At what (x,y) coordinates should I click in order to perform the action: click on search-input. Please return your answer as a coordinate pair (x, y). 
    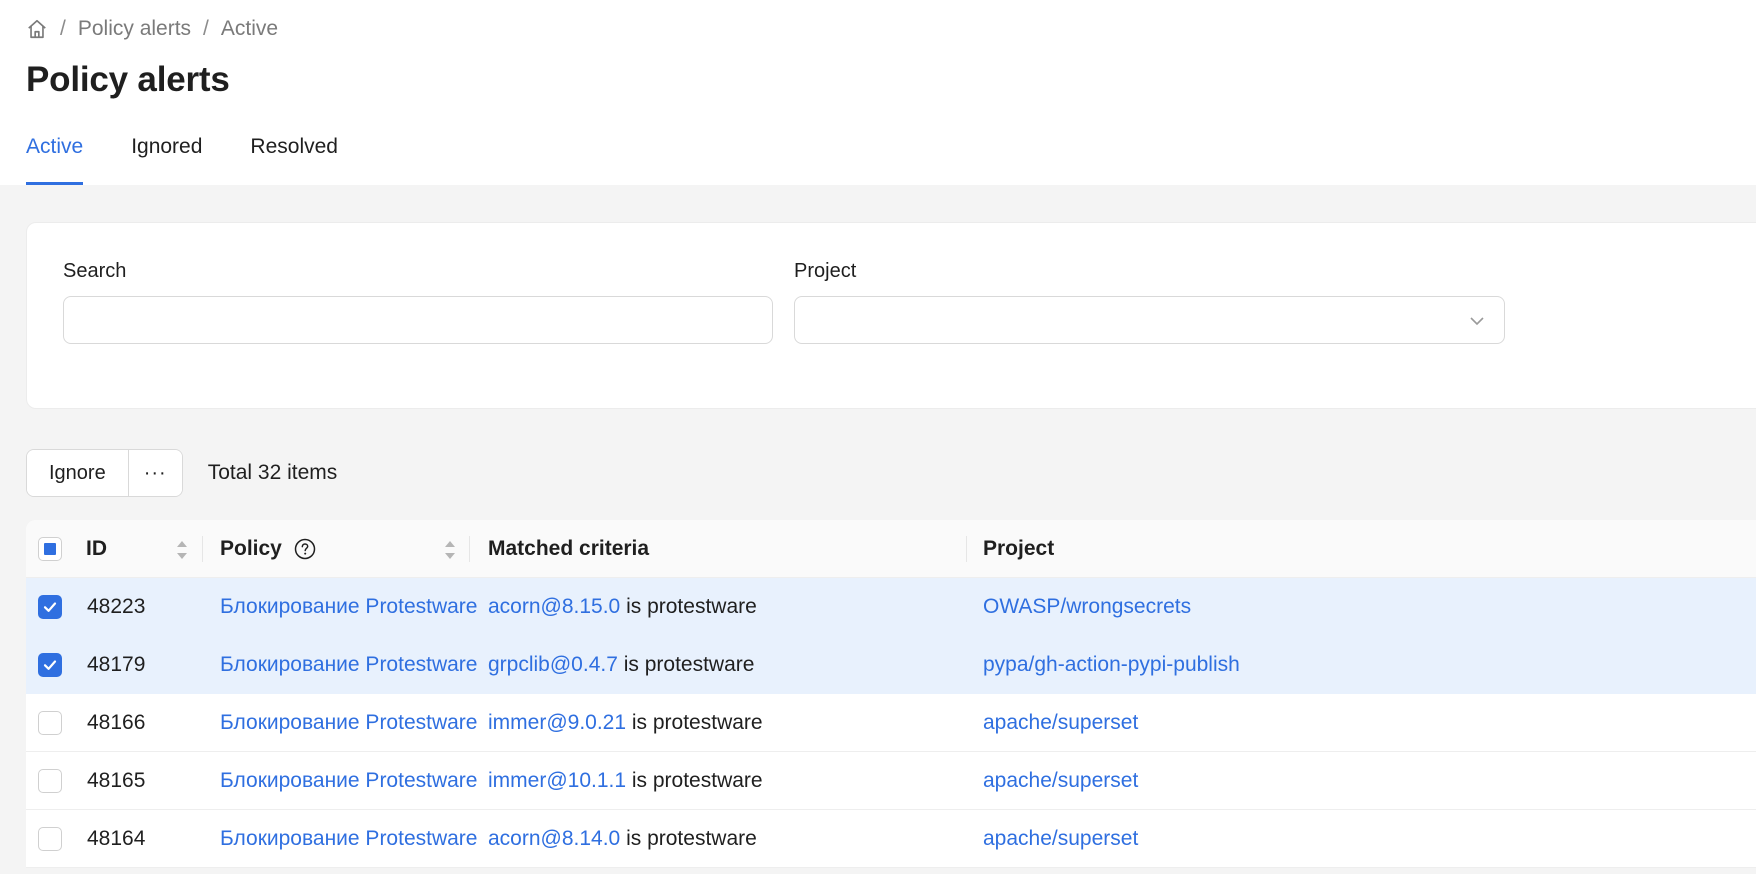
    Looking at the image, I should click on (418, 320).